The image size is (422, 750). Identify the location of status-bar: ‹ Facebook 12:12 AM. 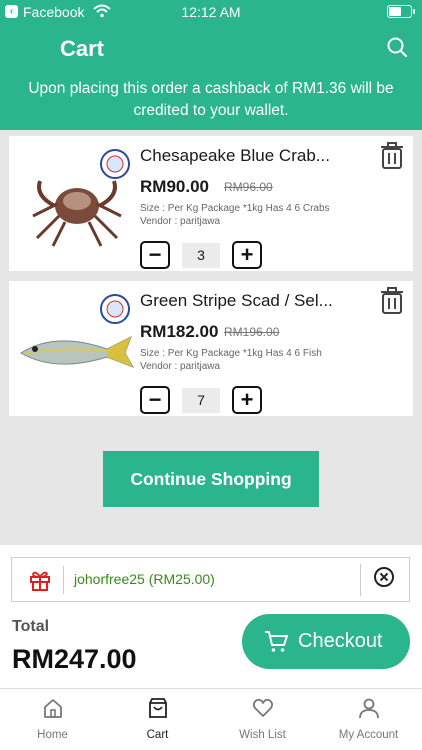
(211, 12).